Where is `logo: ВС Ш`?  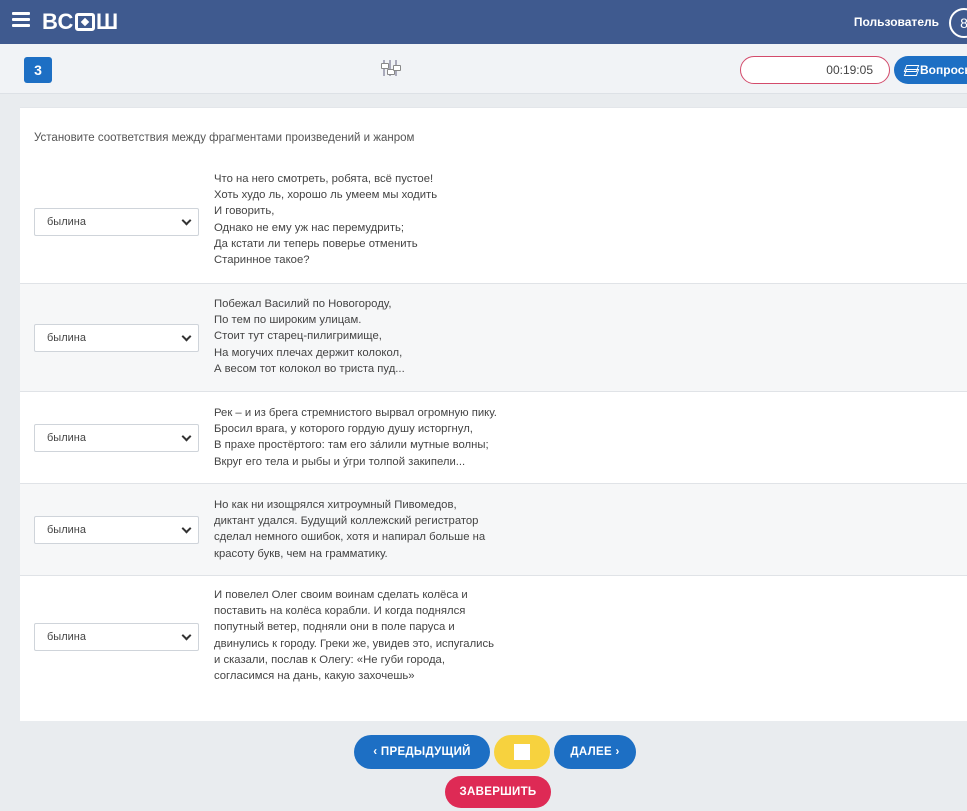
logo: ВС Ш is located at coordinates (80, 22).